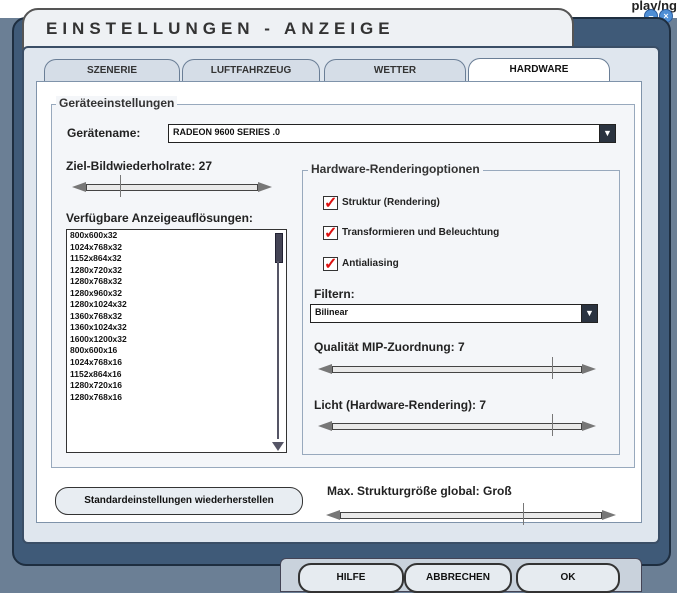 The width and height of the screenshot is (677, 593). What do you see at coordinates (539, 70) in the screenshot?
I see `tab-hardware: HARDWARE` at bounding box center [539, 70].